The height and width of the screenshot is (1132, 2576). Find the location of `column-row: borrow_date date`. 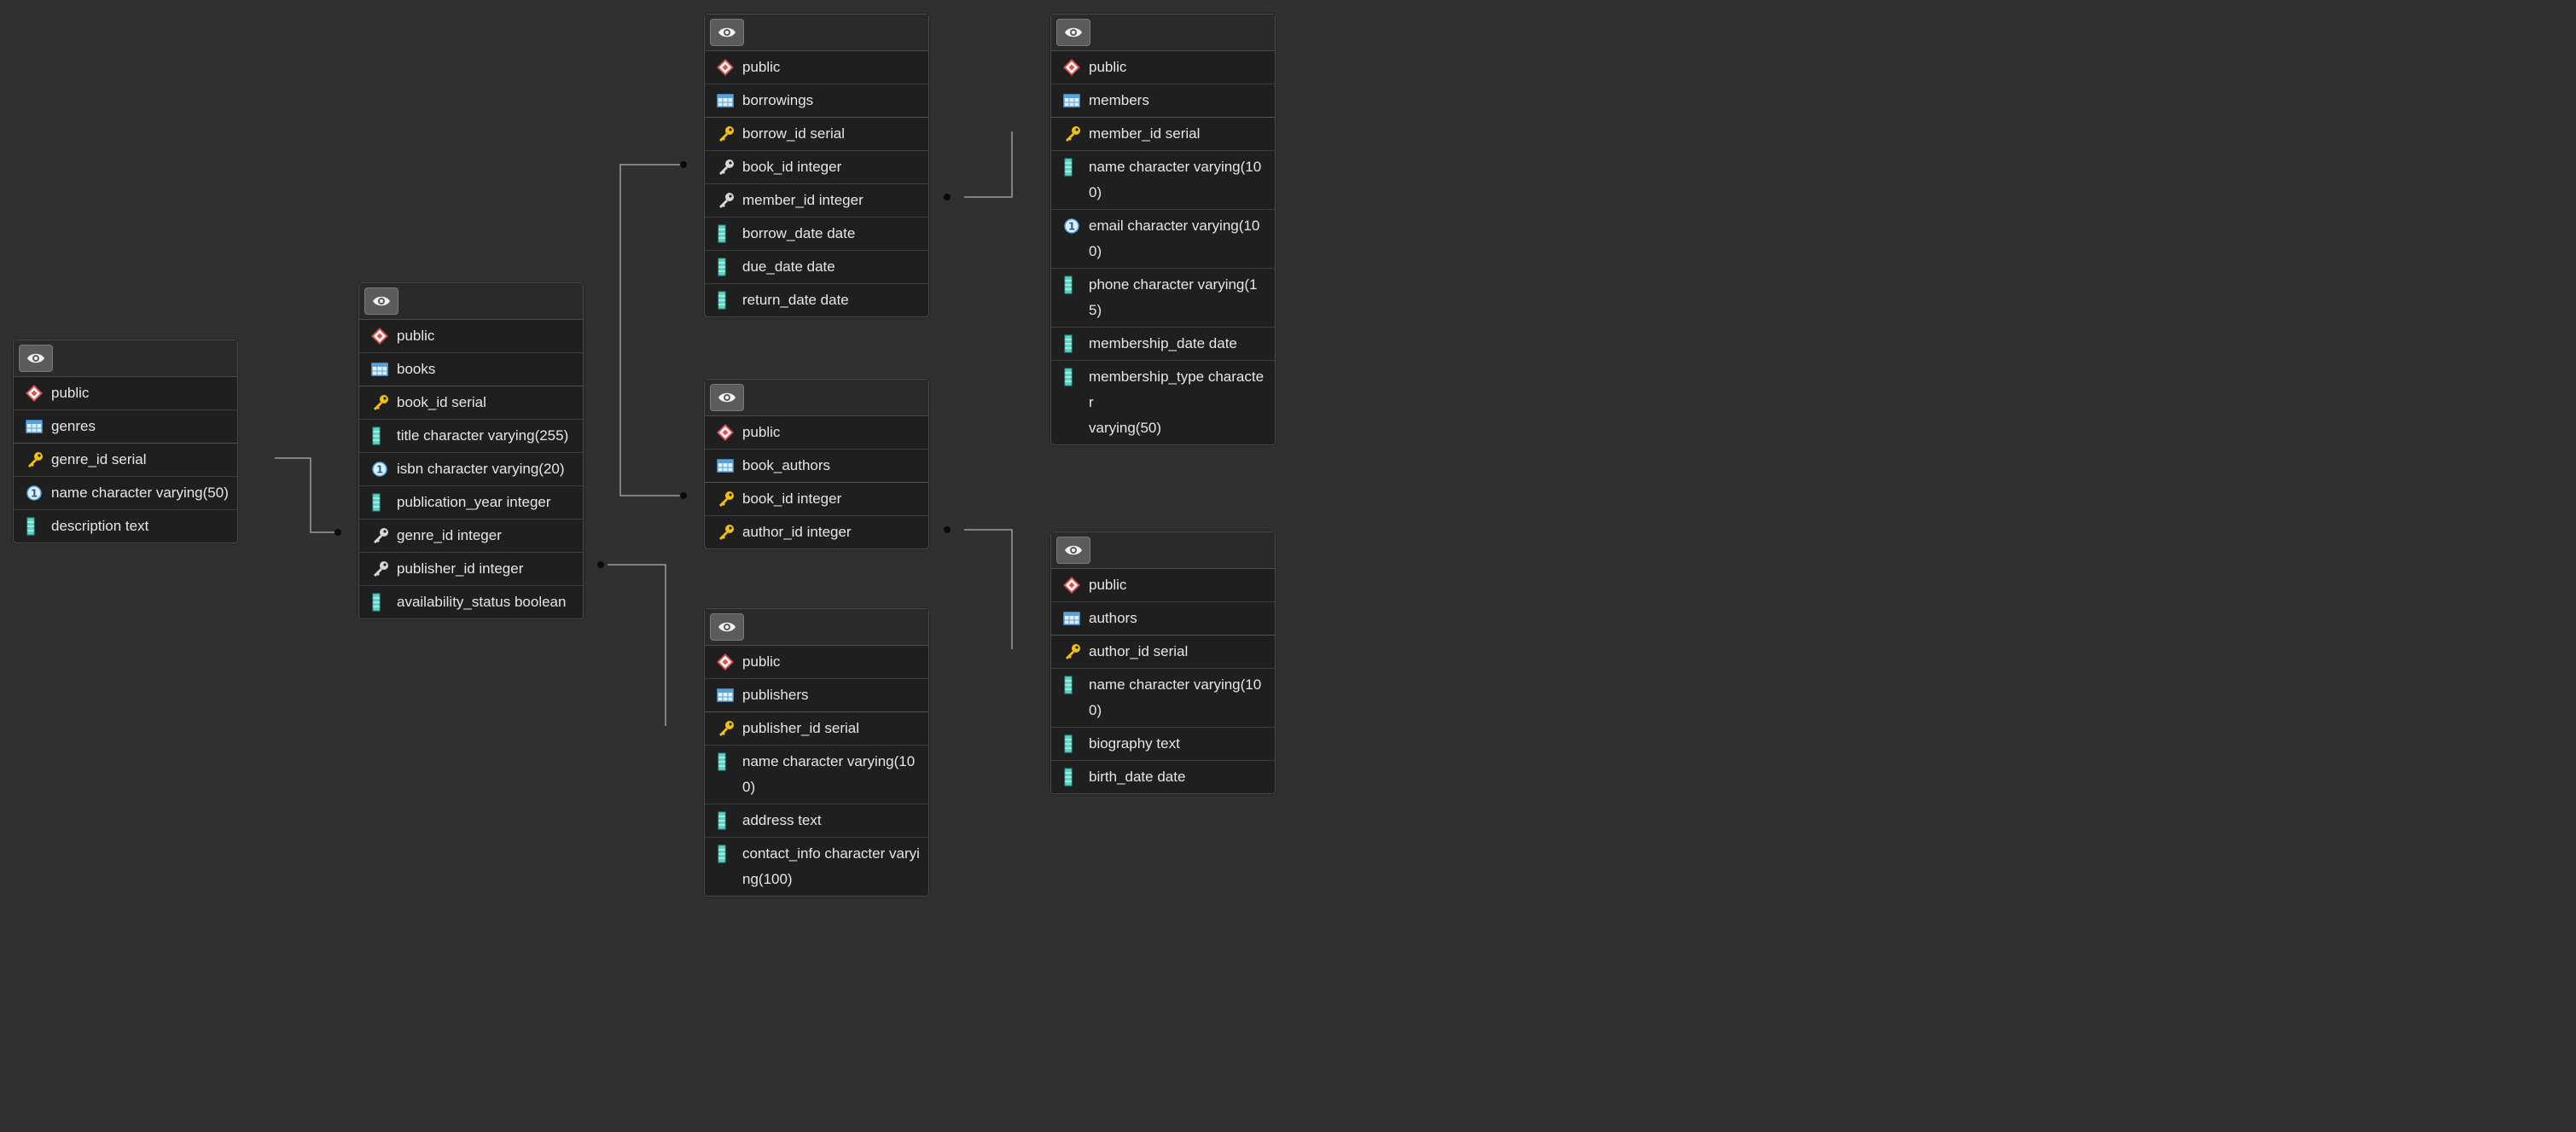

column-row: borrow_date date is located at coordinates (816, 234).